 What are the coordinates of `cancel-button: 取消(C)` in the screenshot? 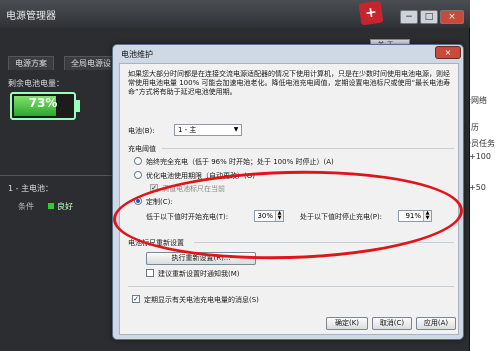 It's located at (392, 323).